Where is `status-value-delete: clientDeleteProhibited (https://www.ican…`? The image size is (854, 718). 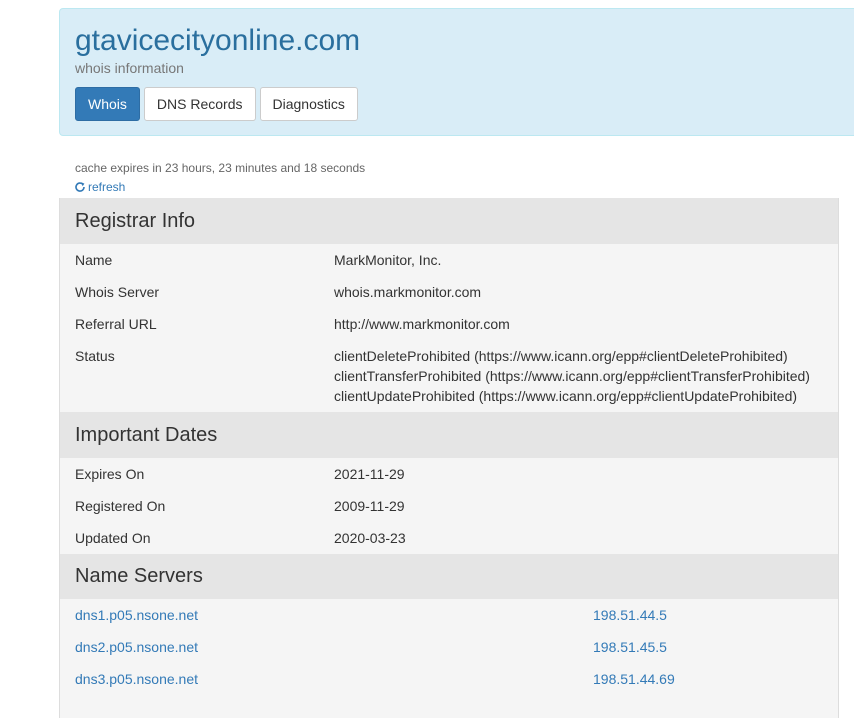 status-value-delete: clientDeleteProhibited (https://www.ican… is located at coordinates (561, 356).